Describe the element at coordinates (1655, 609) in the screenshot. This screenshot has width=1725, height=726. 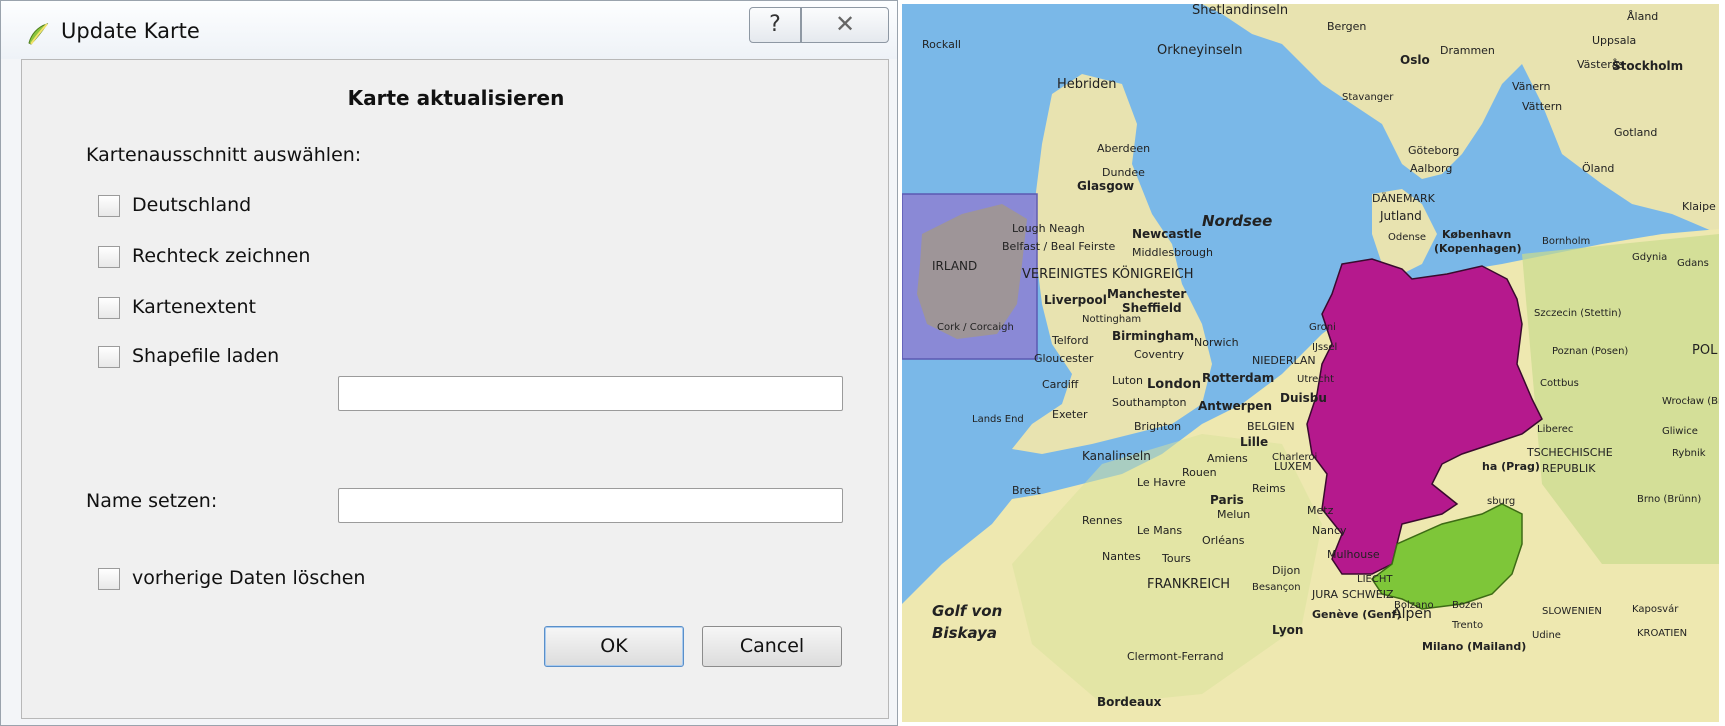
I see `map-label: Kaposvár` at that location.